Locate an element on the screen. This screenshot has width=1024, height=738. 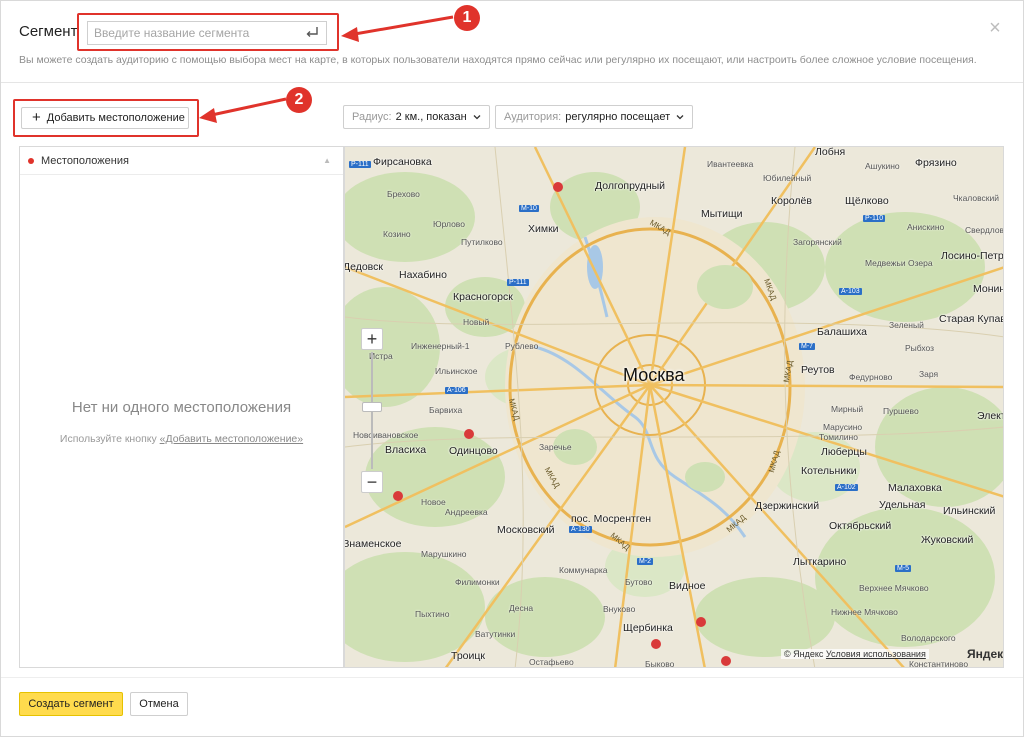
map-place: пос. Мосрентген is located at coordinates (611, 519).